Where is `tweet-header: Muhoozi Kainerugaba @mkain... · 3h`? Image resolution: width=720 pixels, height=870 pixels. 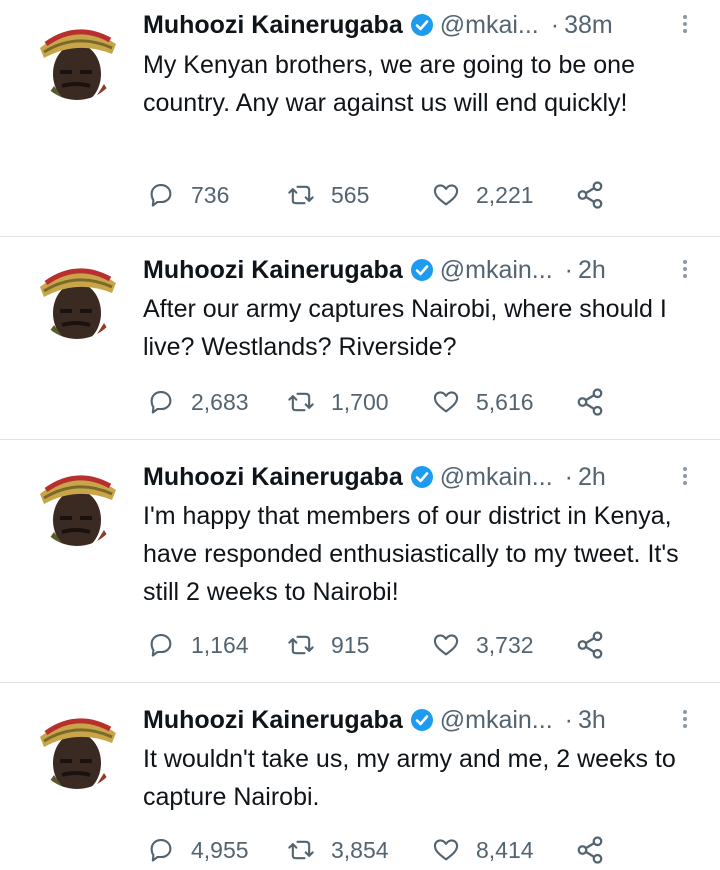
tweet-header: Muhoozi Kainerugaba @mkain... · 3h is located at coordinates (411, 720).